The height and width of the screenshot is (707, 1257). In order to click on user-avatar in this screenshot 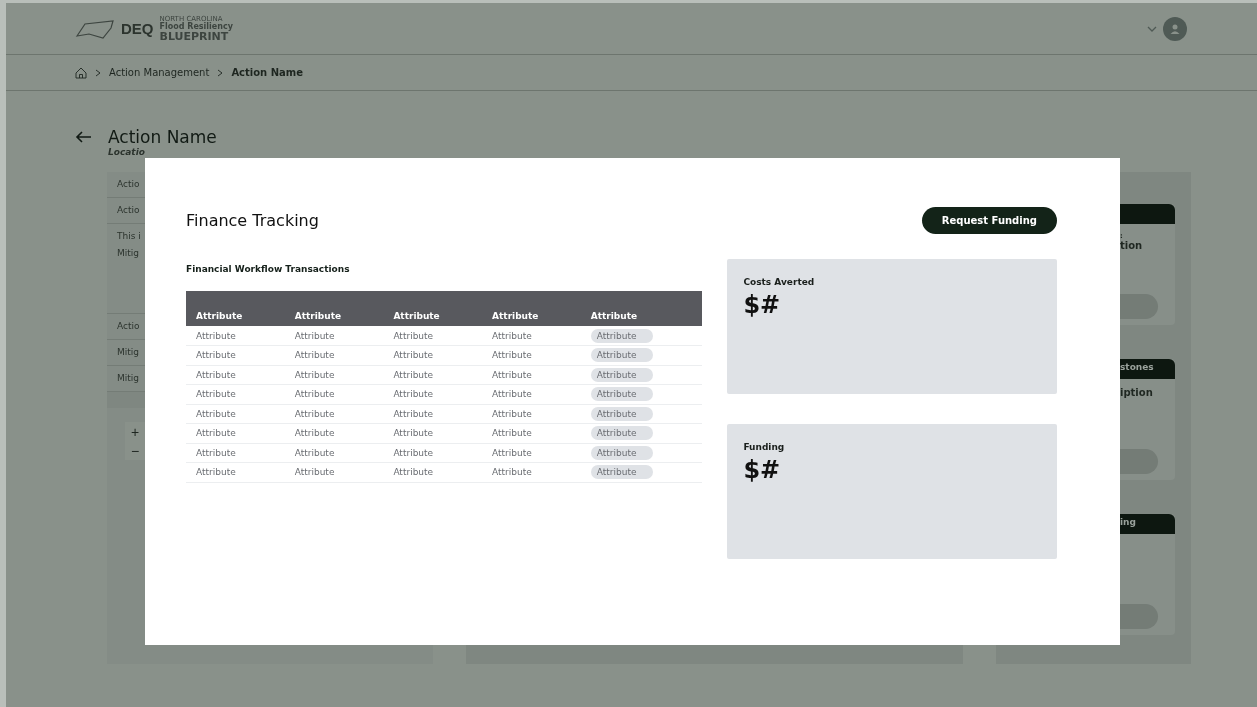, I will do `click(1175, 28)`.